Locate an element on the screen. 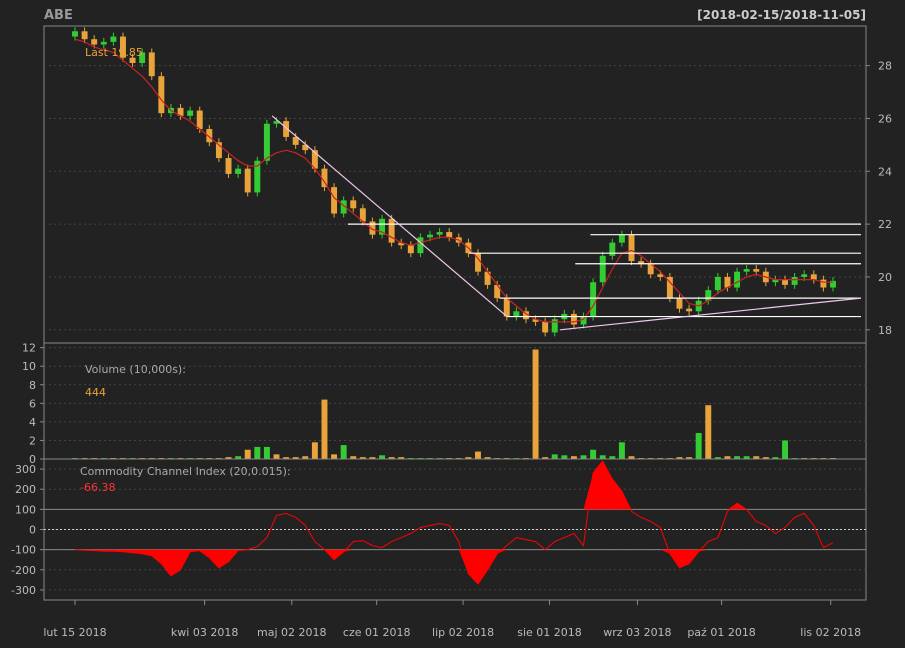 The width and height of the screenshot is (905, 648). cci-tick-label: 300 is located at coordinates (25, 469).